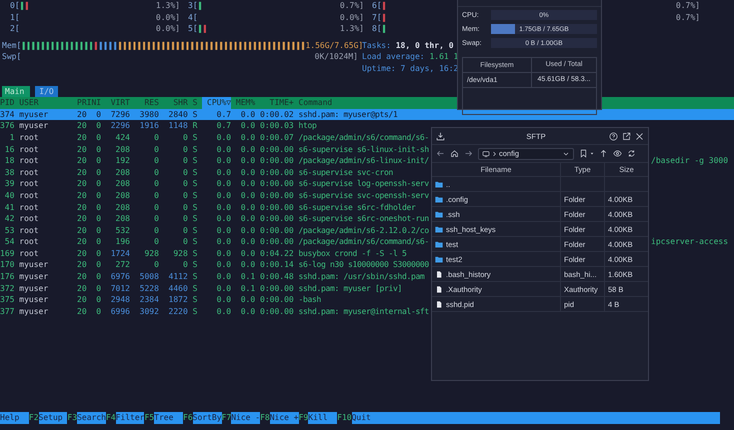 The image size is (734, 430). What do you see at coordinates (148, 288) in the screenshot?
I see `table-cell-text: 5228` at bounding box center [148, 288].